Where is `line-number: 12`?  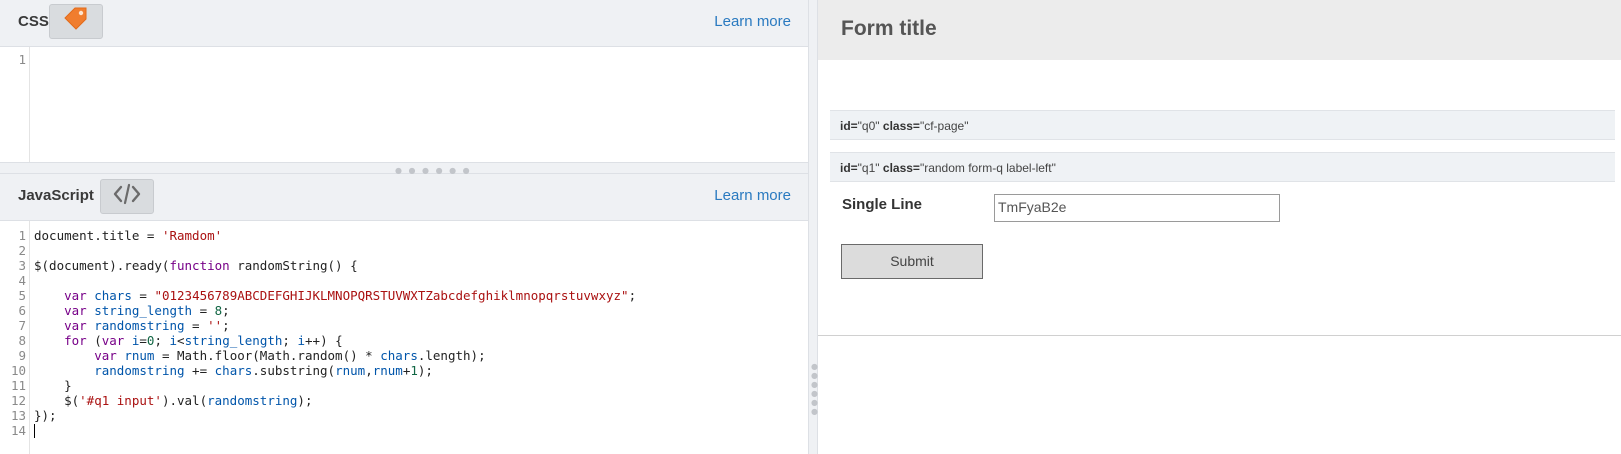
line-number: 12 is located at coordinates (18, 400).